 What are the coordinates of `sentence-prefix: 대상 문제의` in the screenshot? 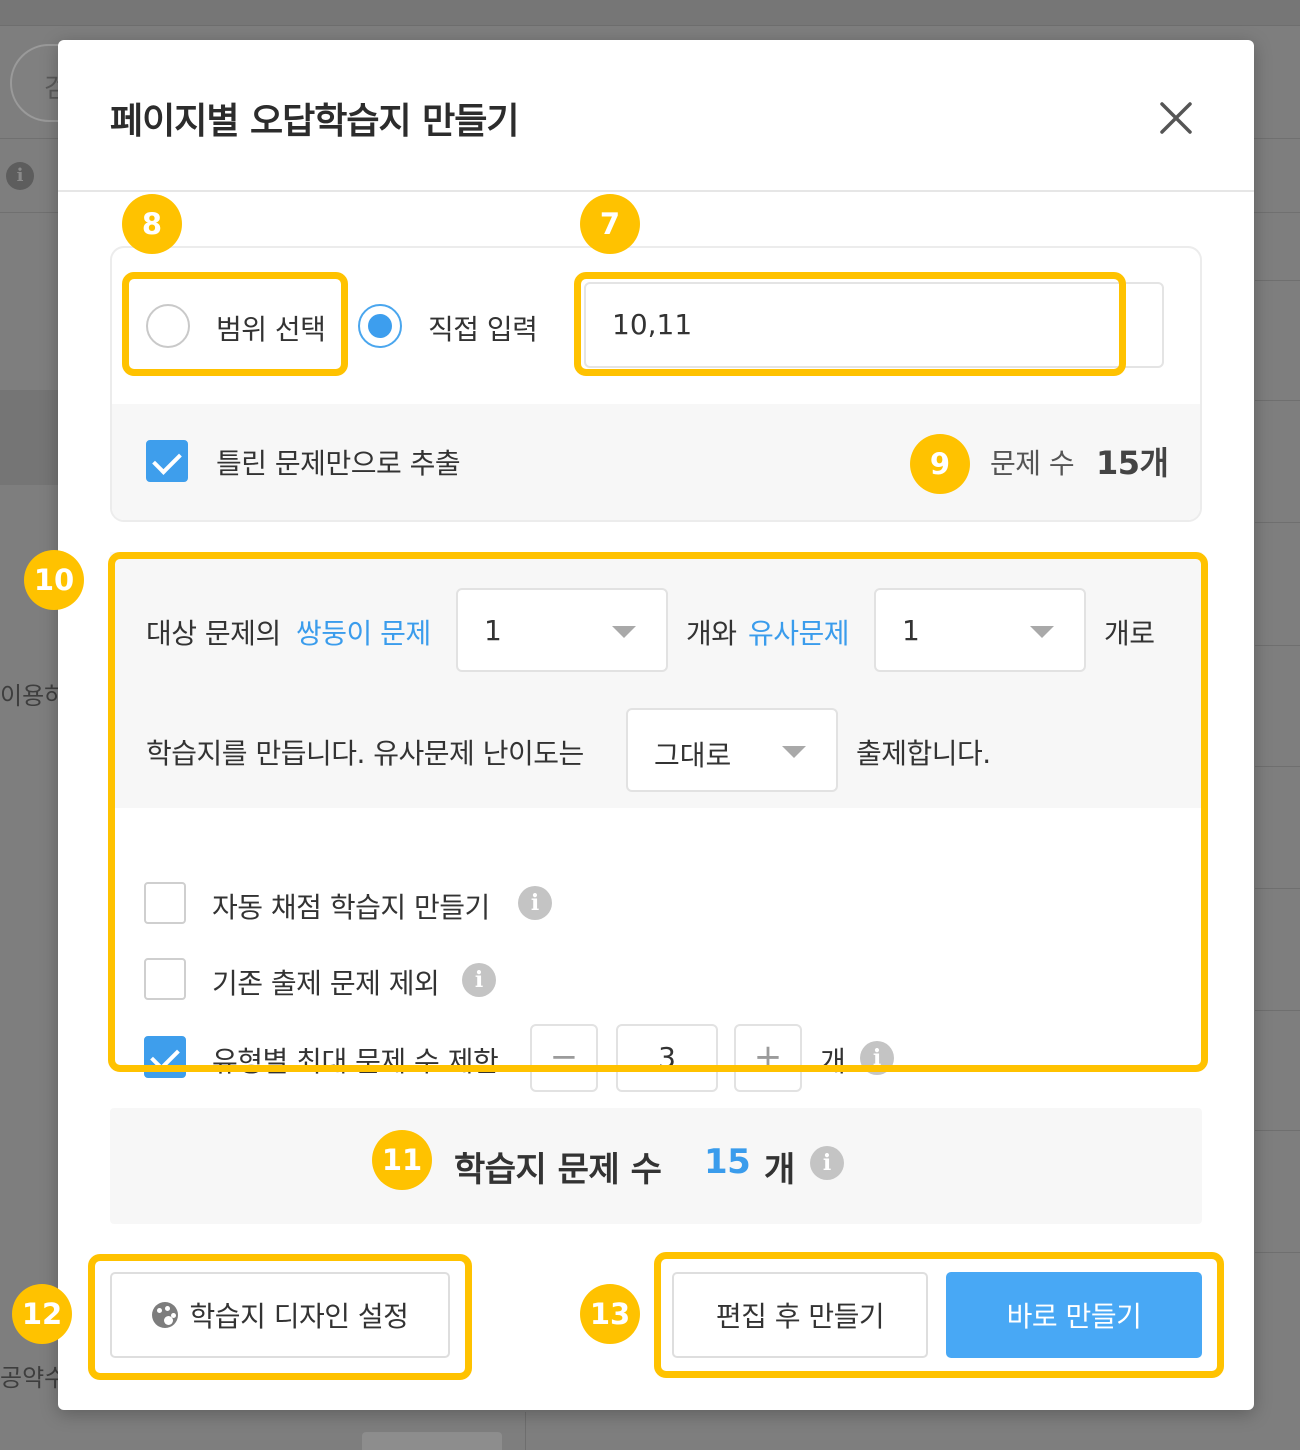 It's located at (213, 633).